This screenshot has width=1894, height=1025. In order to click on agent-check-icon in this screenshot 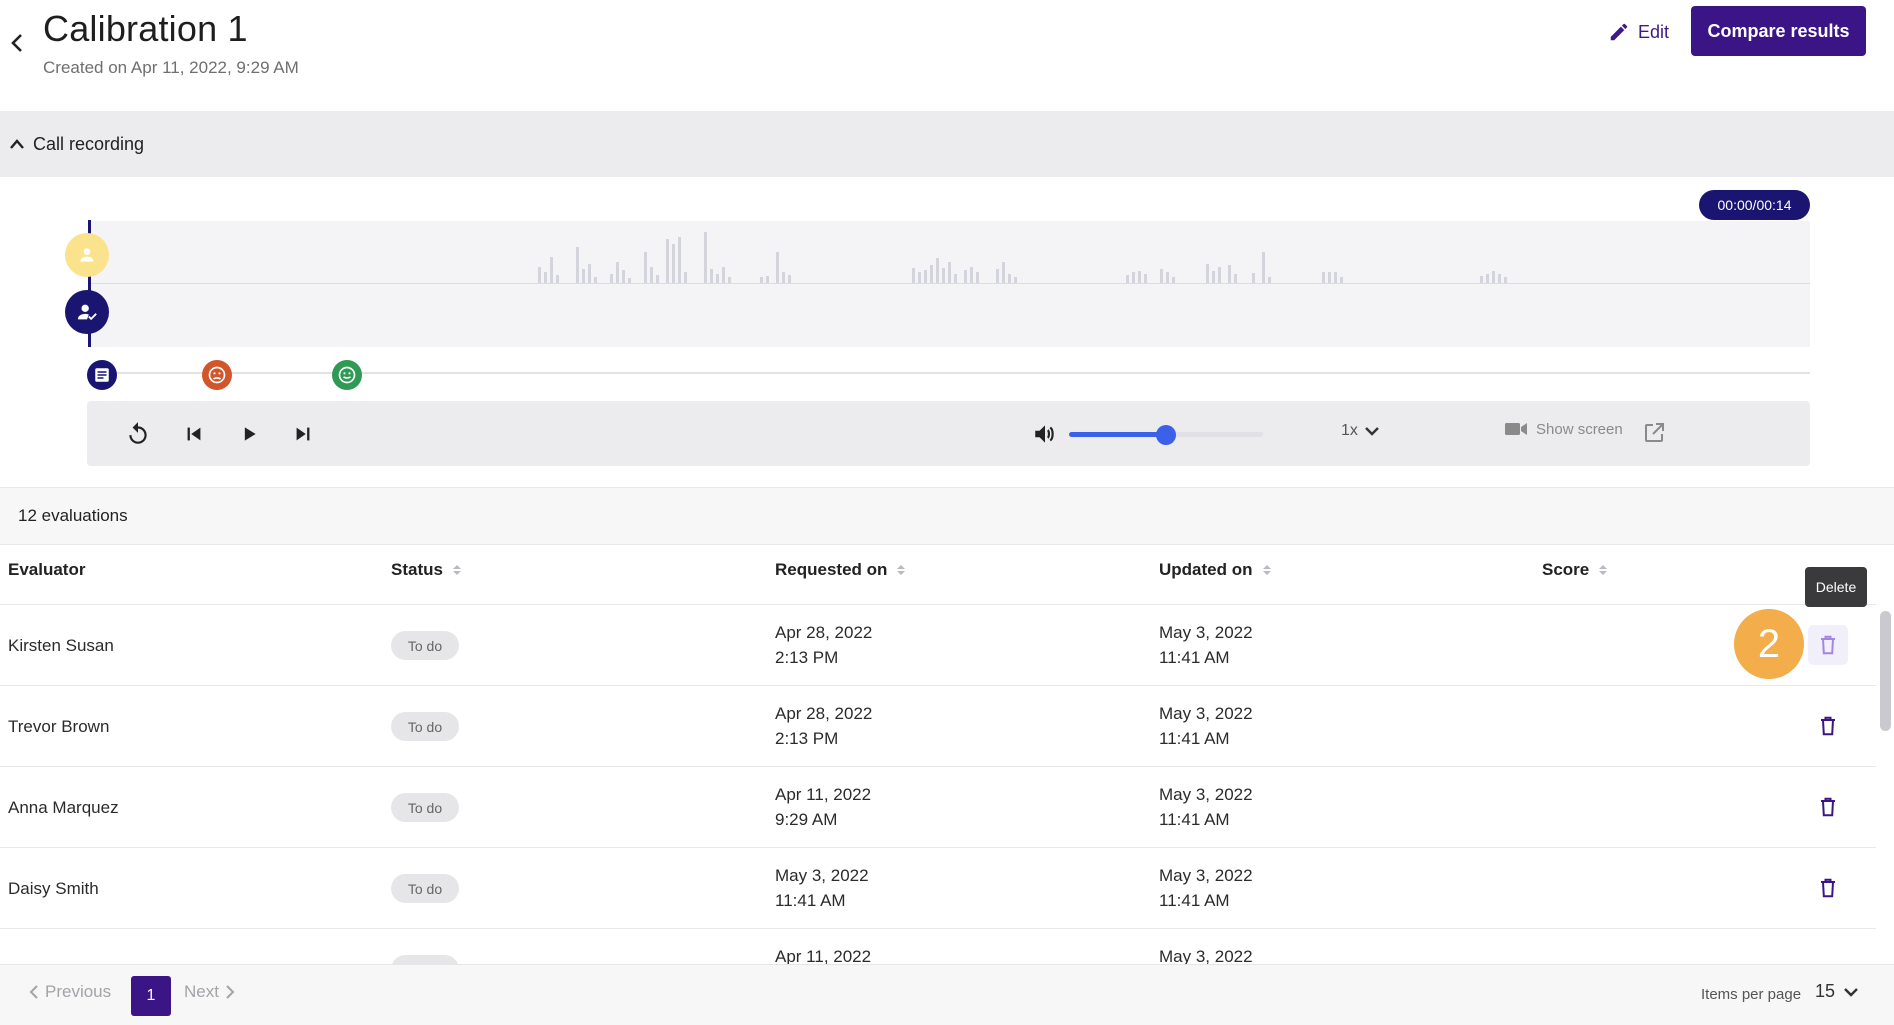, I will do `click(87, 312)`.